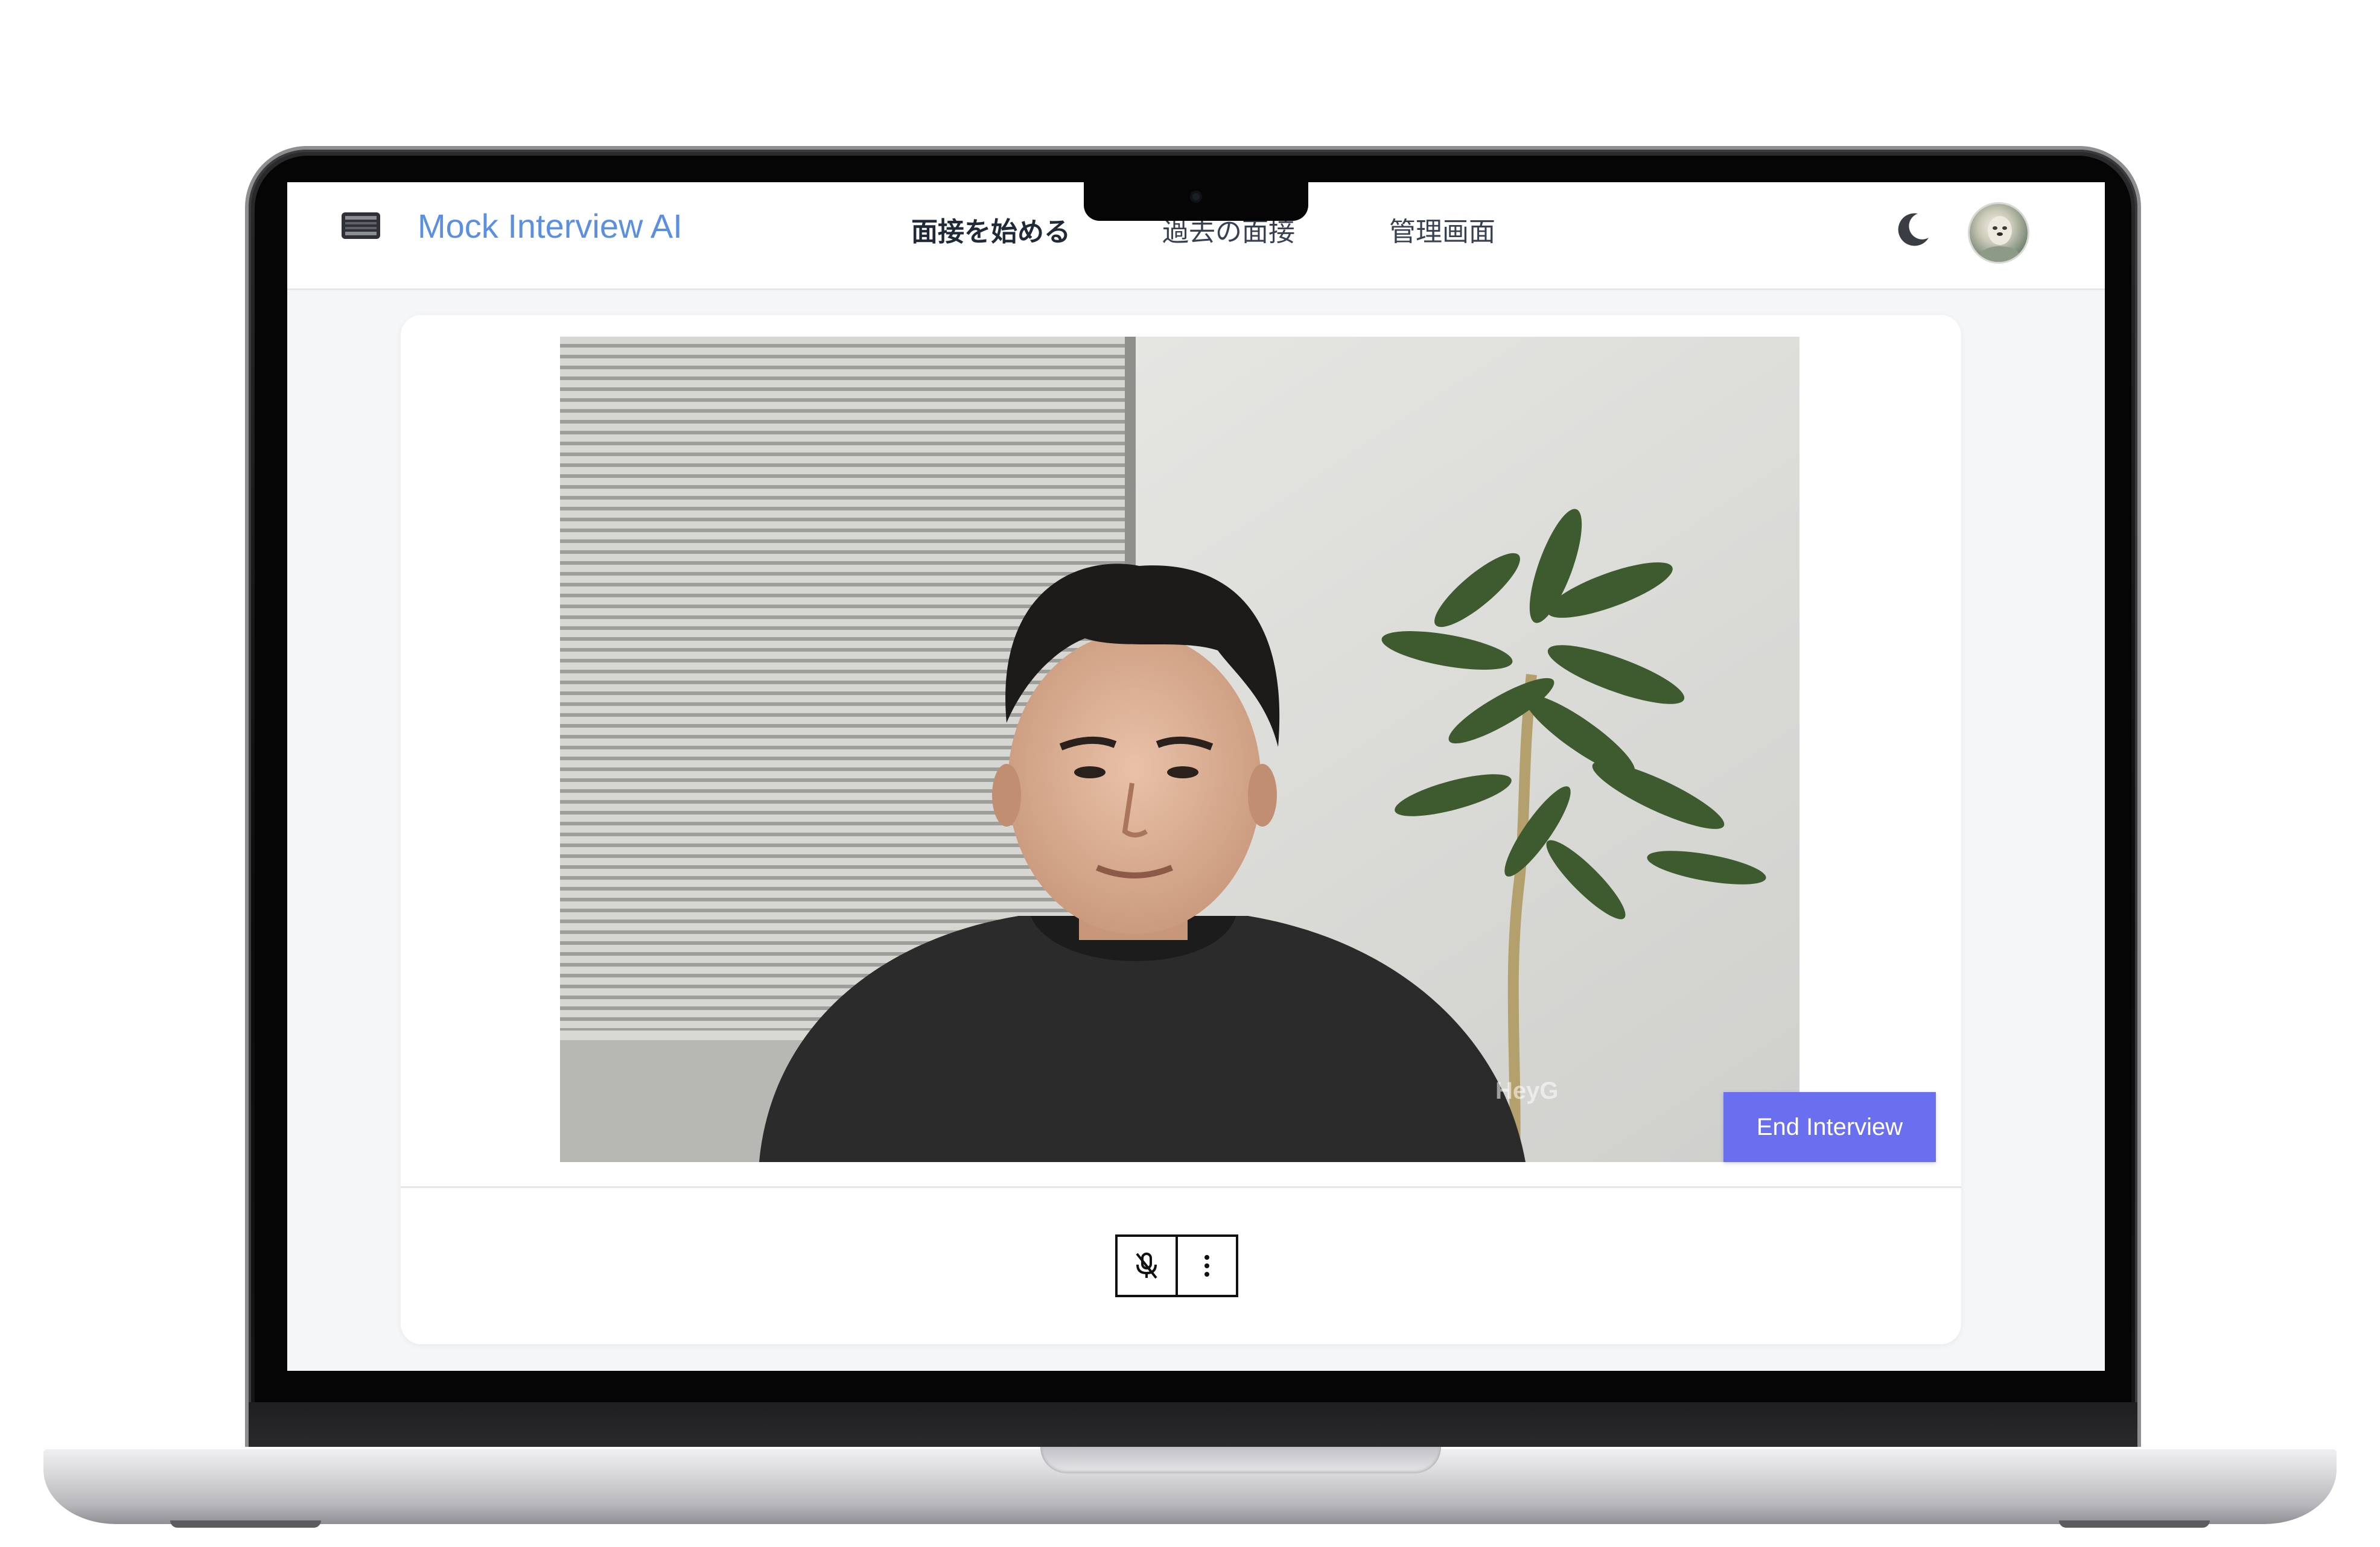 The height and width of the screenshot is (1547, 2380). Describe the element at coordinates (1196, 197) in the screenshot. I see `camera-icon` at that location.